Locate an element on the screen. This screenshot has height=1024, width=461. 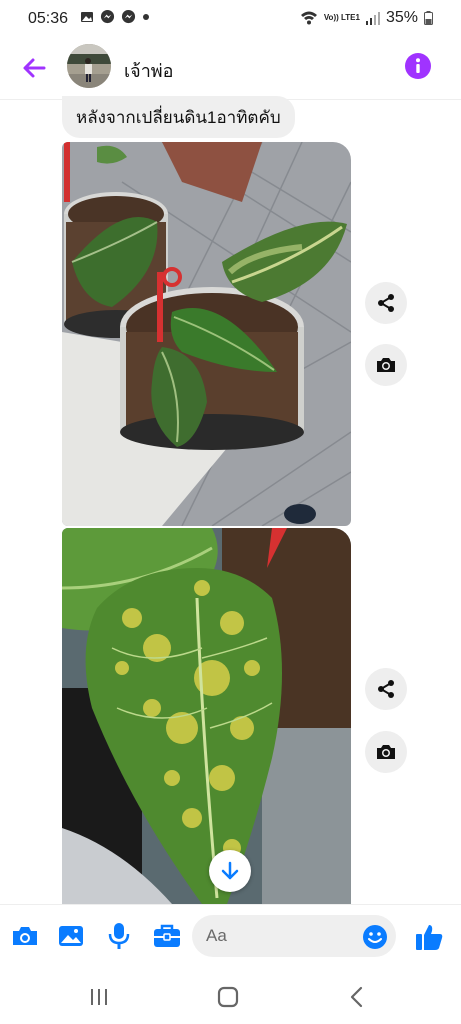
share-button is located at coordinates (386, 303).